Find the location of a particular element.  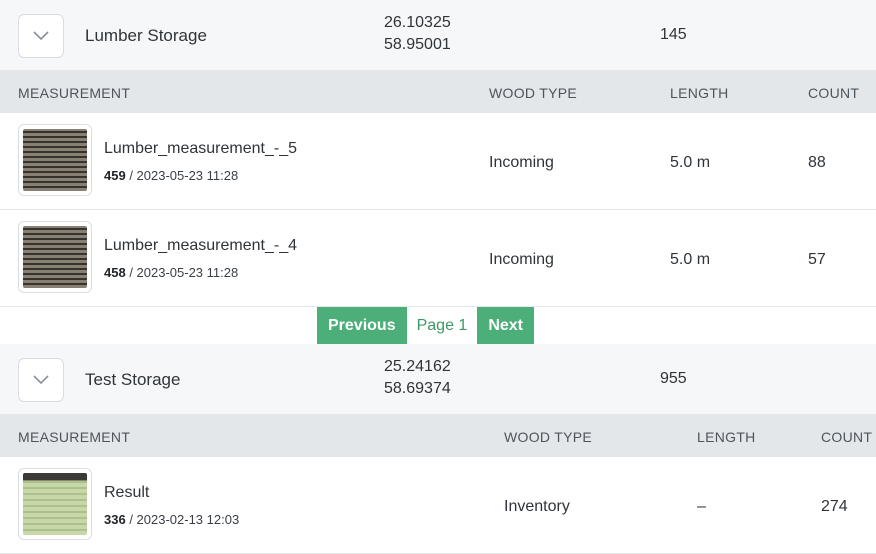

wood-type: Inventory is located at coordinates (537, 506).